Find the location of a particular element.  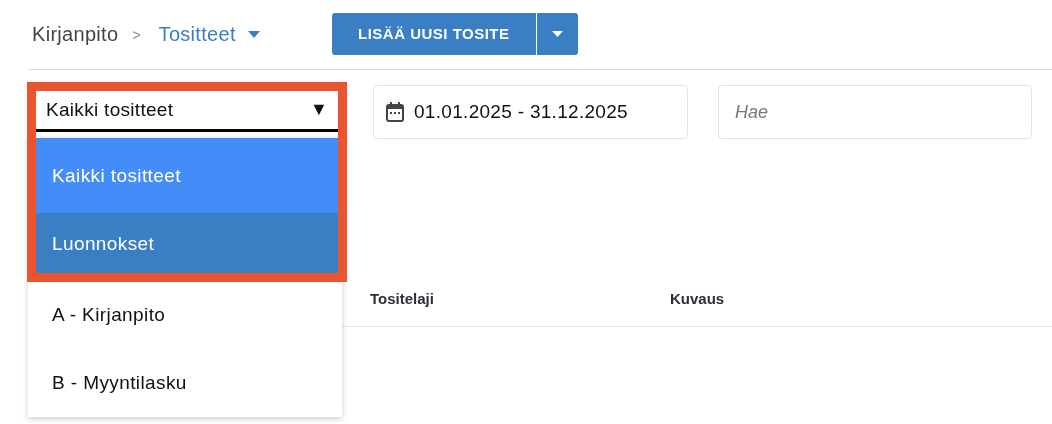

dropdown-button is located at coordinates (556, 33).